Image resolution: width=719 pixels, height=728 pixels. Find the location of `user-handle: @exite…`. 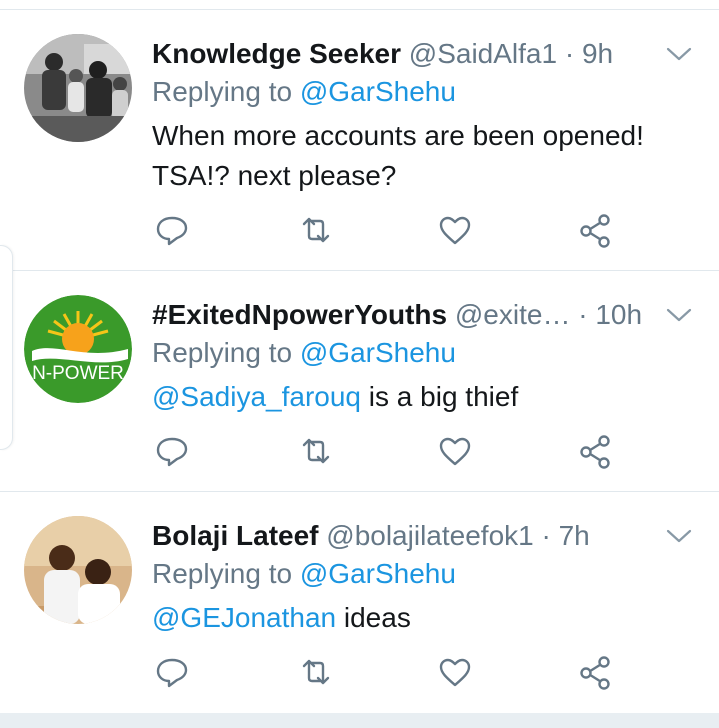

user-handle: @exite… is located at coordinates (513, 314).